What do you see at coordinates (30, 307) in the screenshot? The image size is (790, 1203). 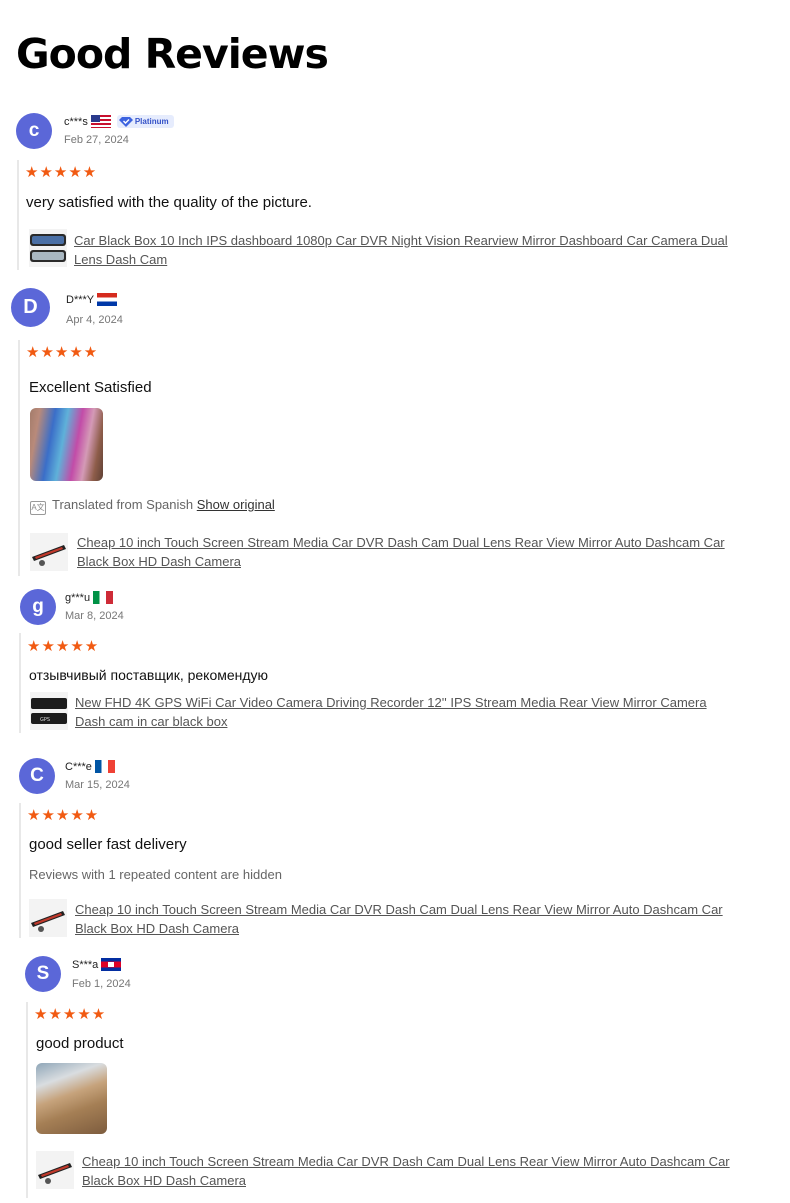 I see `avatar: D` at bounding box center [30, 307].